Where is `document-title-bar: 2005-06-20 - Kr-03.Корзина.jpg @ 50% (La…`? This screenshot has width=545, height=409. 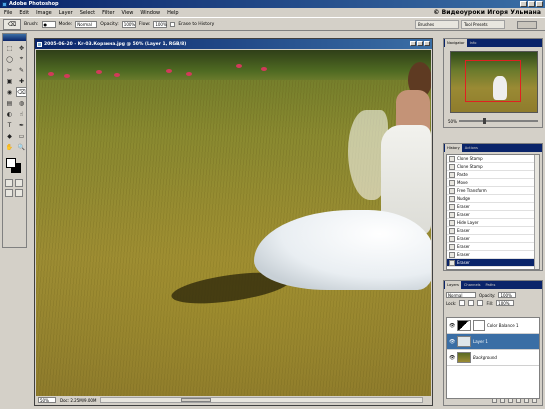 document-title-bar: 2005-06-20 - Kr-03.Корзина.jpg @ 50% (La… is located at coordinates (233, 44).